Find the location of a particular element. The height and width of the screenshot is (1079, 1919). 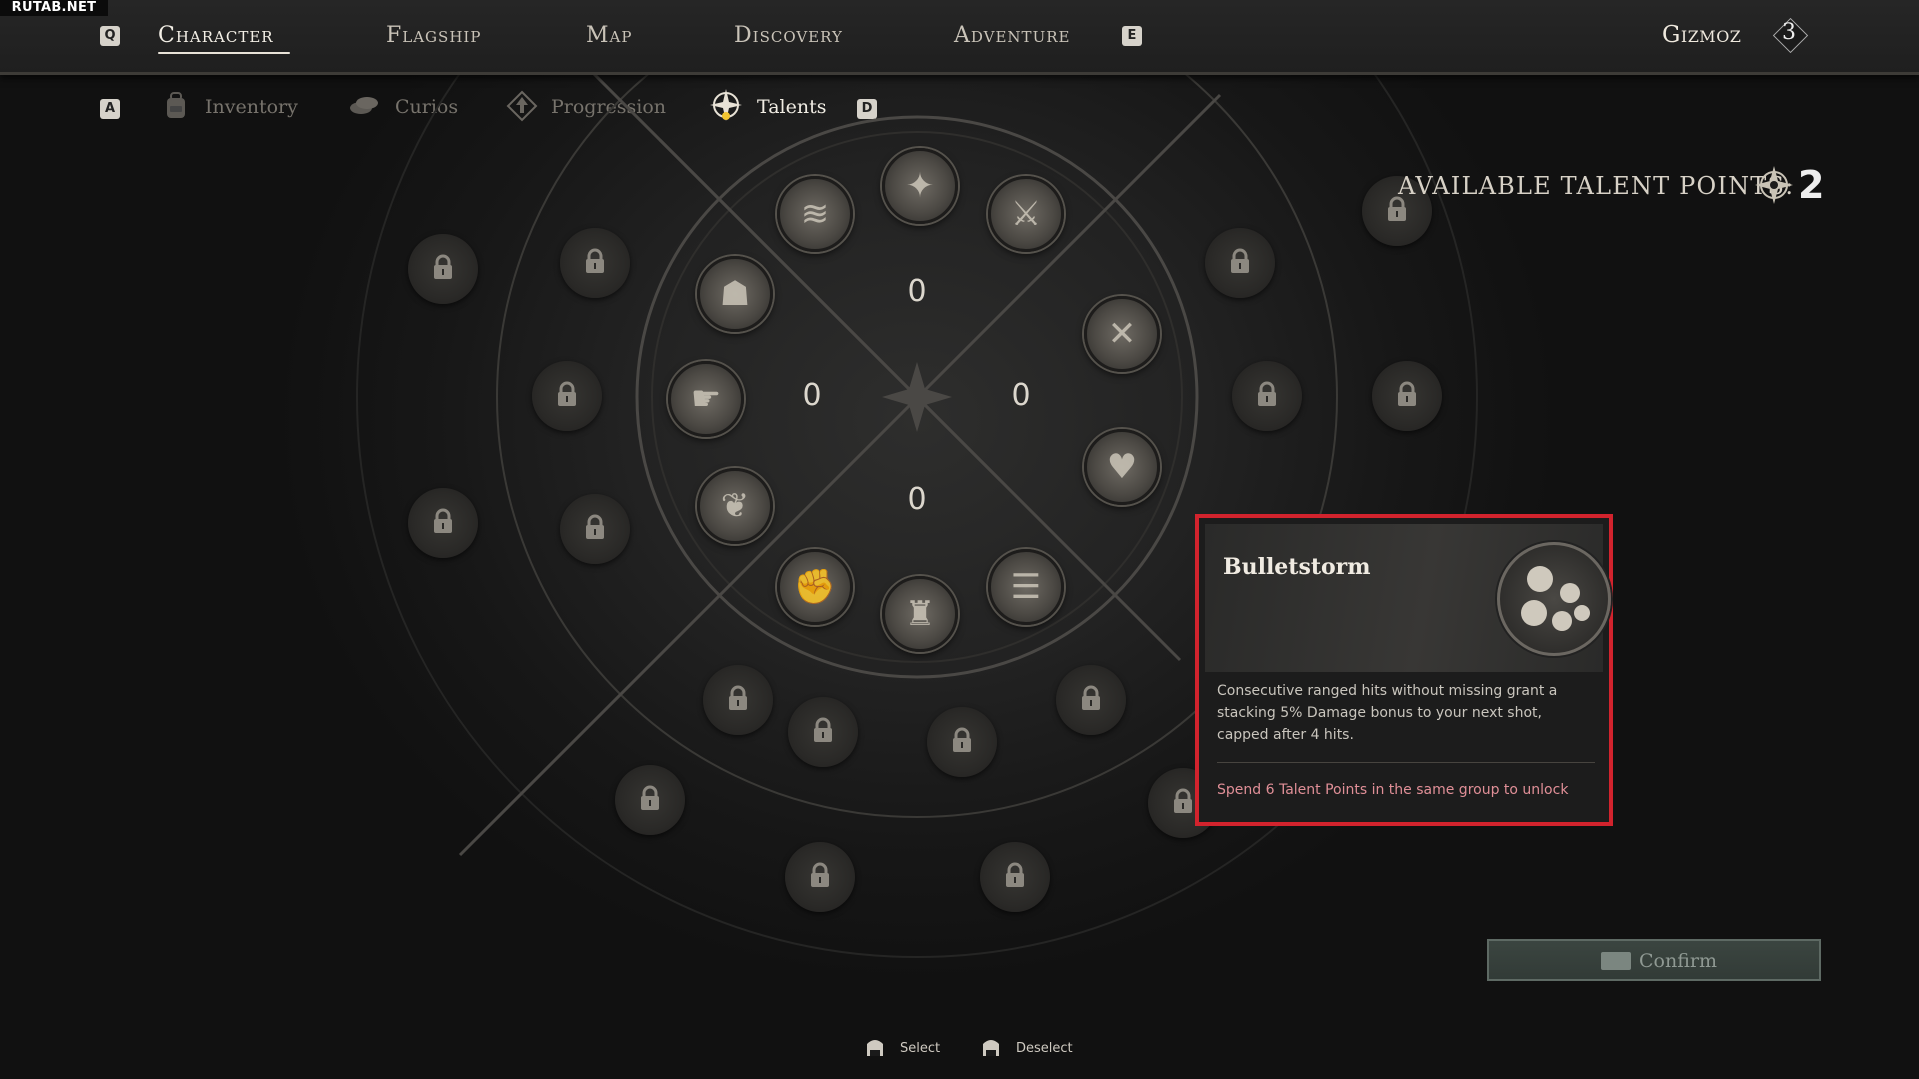

tooltip-header: Bulletstorm is located at coordinates (1408, 598).